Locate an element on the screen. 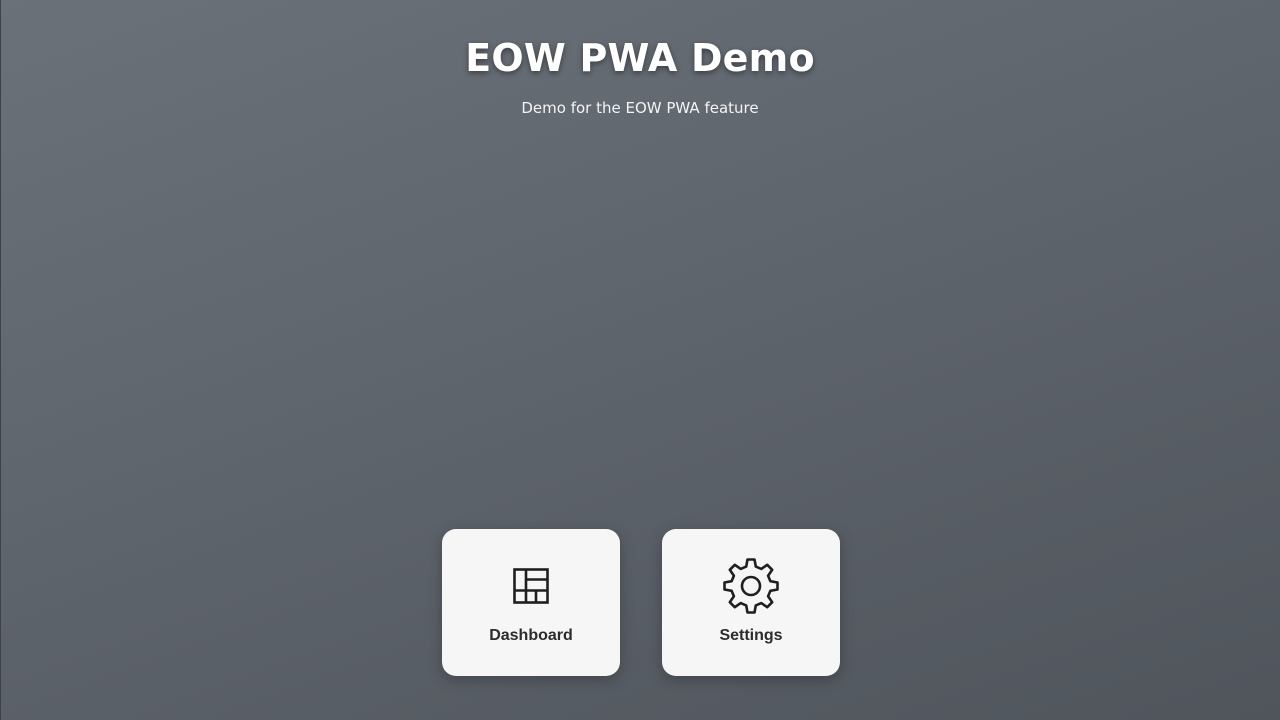 The width and height of the screenshot is (1280, 720). settings-tile: Settings is located at coordinates (751, 602).